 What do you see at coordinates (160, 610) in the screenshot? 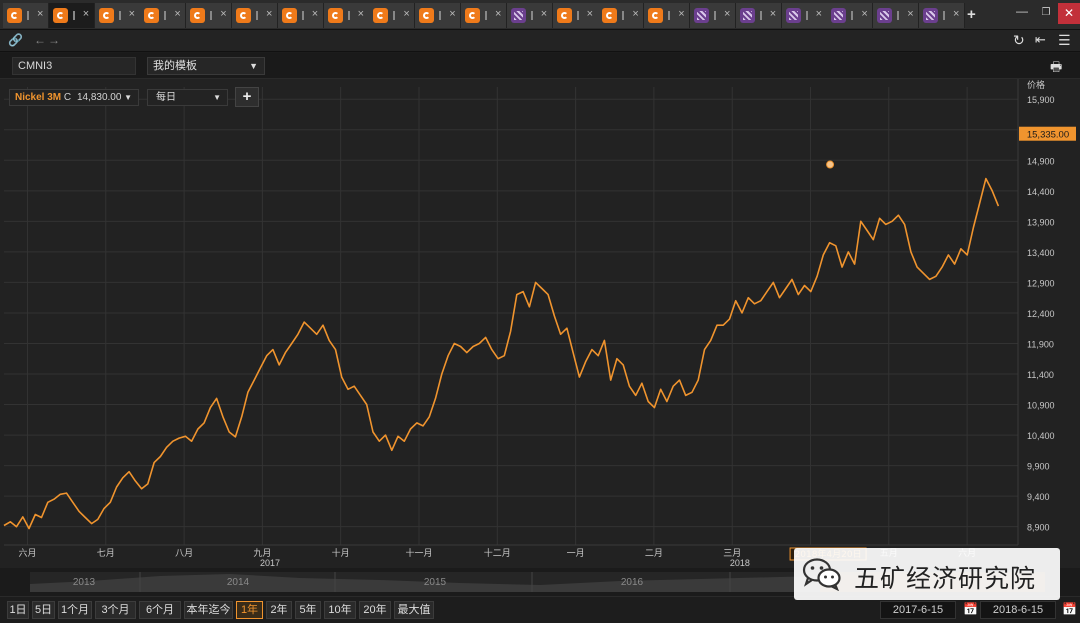
I see `range-button: 6个月` at bounding box center [160, 610].